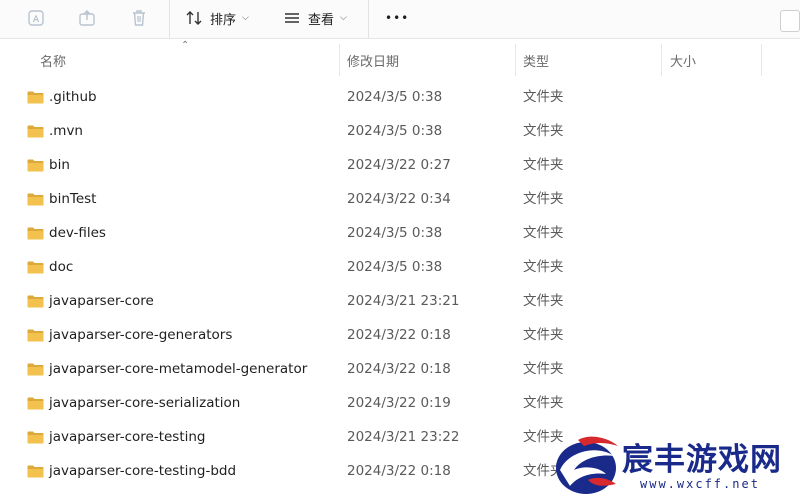 The width and height of the screenshot is (800, 500). What do you see at coordinates (127, 437) in the screenshot?
I see `file-name: javaparser-core-testing` at bounding box center [127, 437].